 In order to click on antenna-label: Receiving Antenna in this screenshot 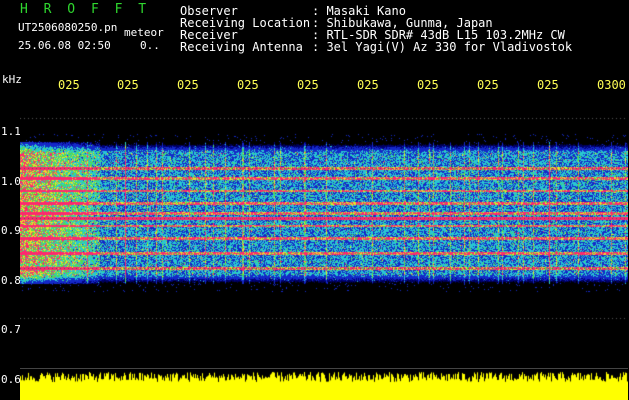, I will do `click(241, 47)`.